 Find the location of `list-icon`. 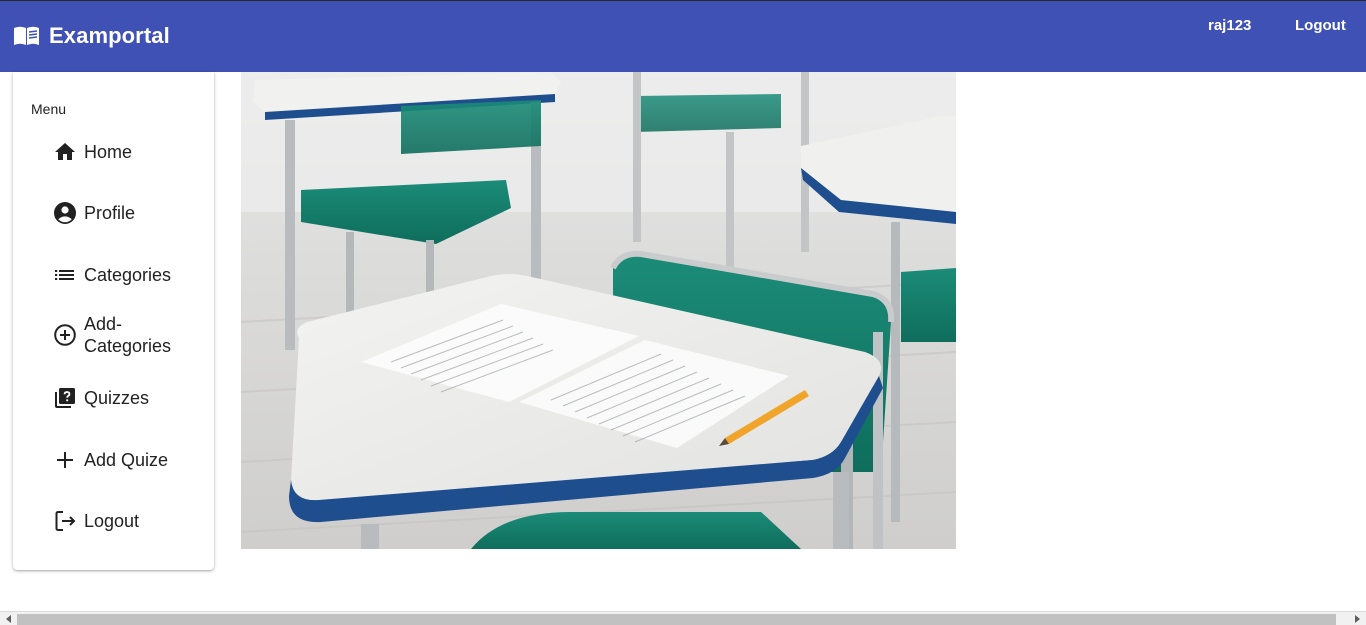

list-icon is located at coordinates (64, 275).